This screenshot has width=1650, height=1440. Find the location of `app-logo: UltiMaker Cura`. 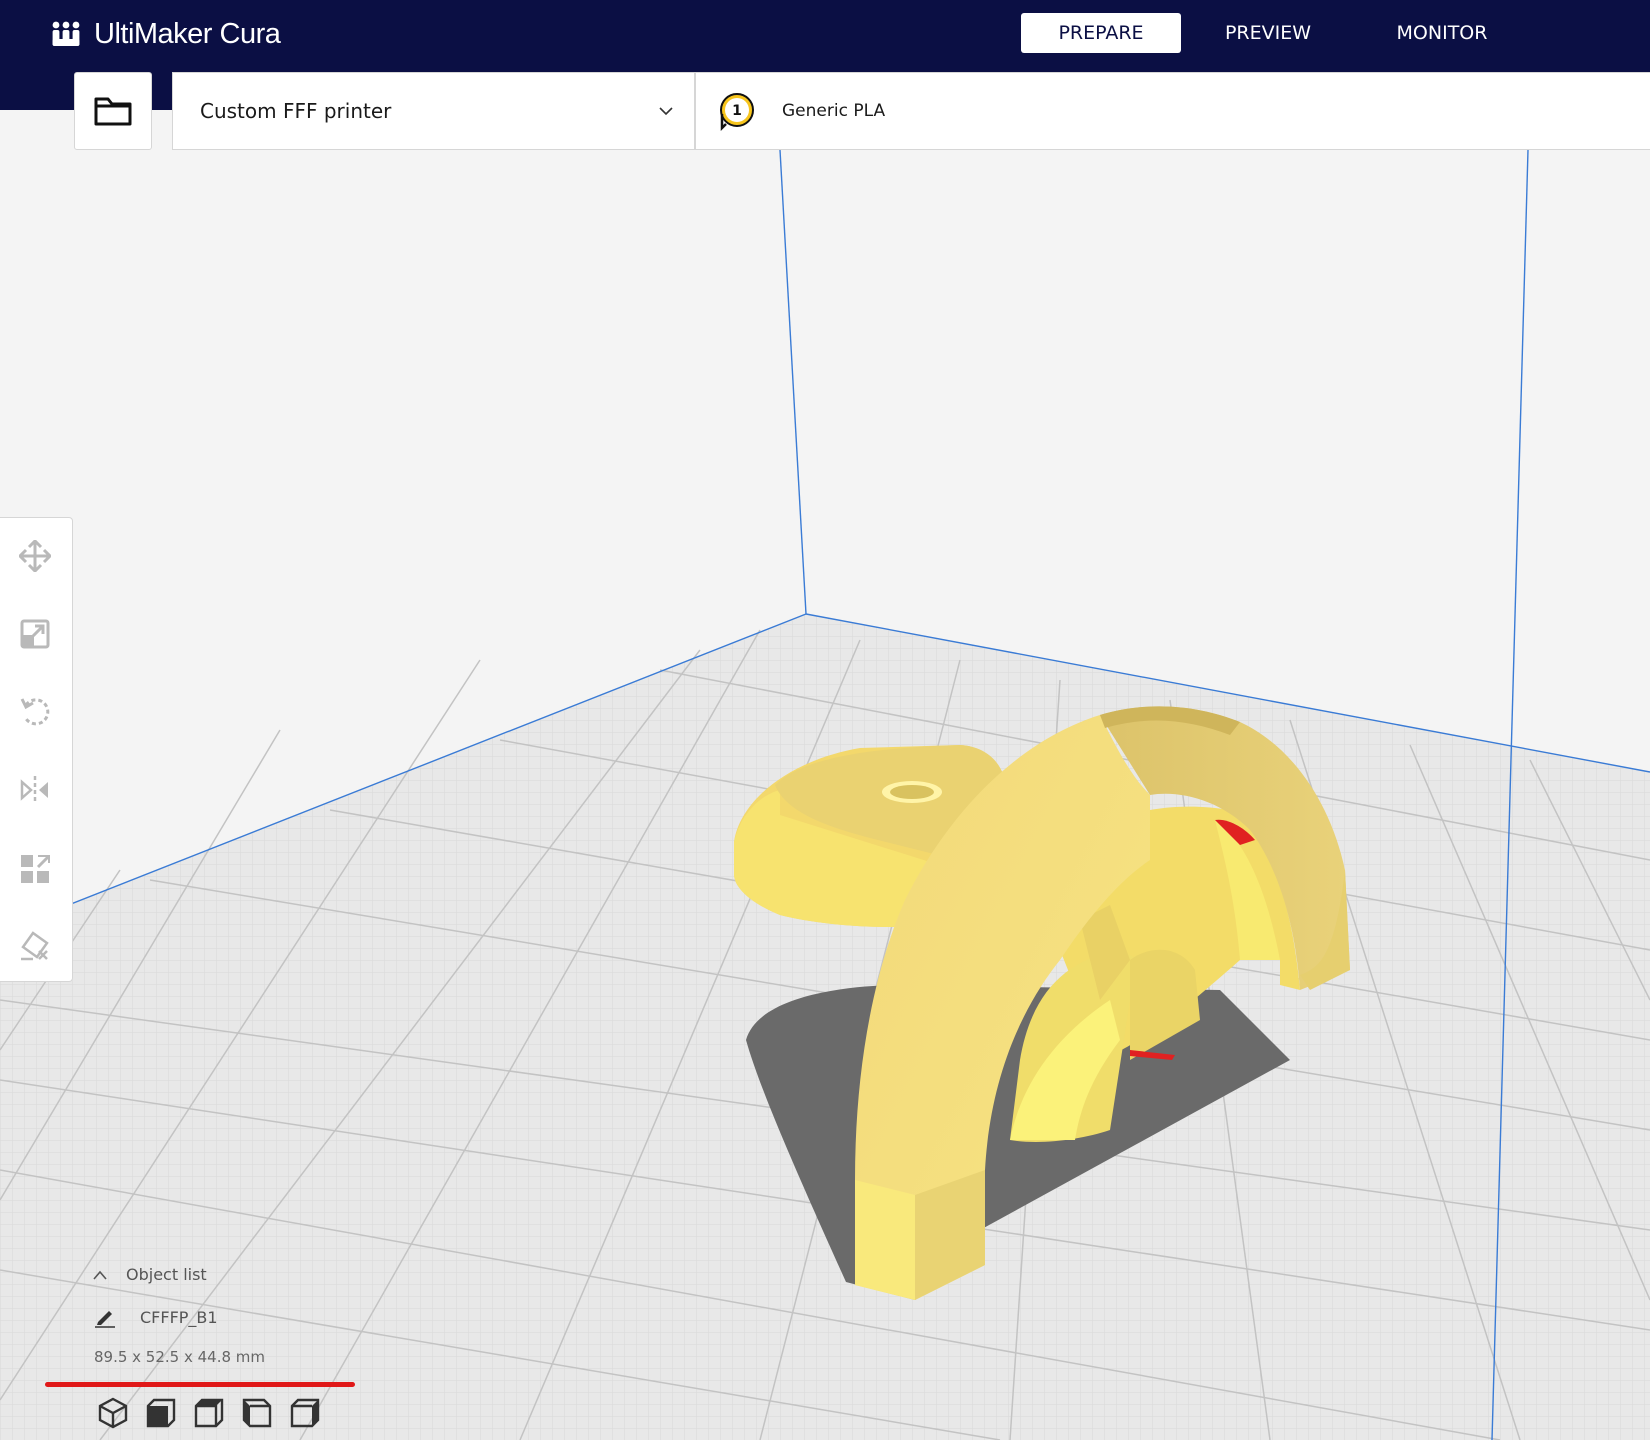

app-logo: UltiMaker Cura is located at coordinates (165, 34).